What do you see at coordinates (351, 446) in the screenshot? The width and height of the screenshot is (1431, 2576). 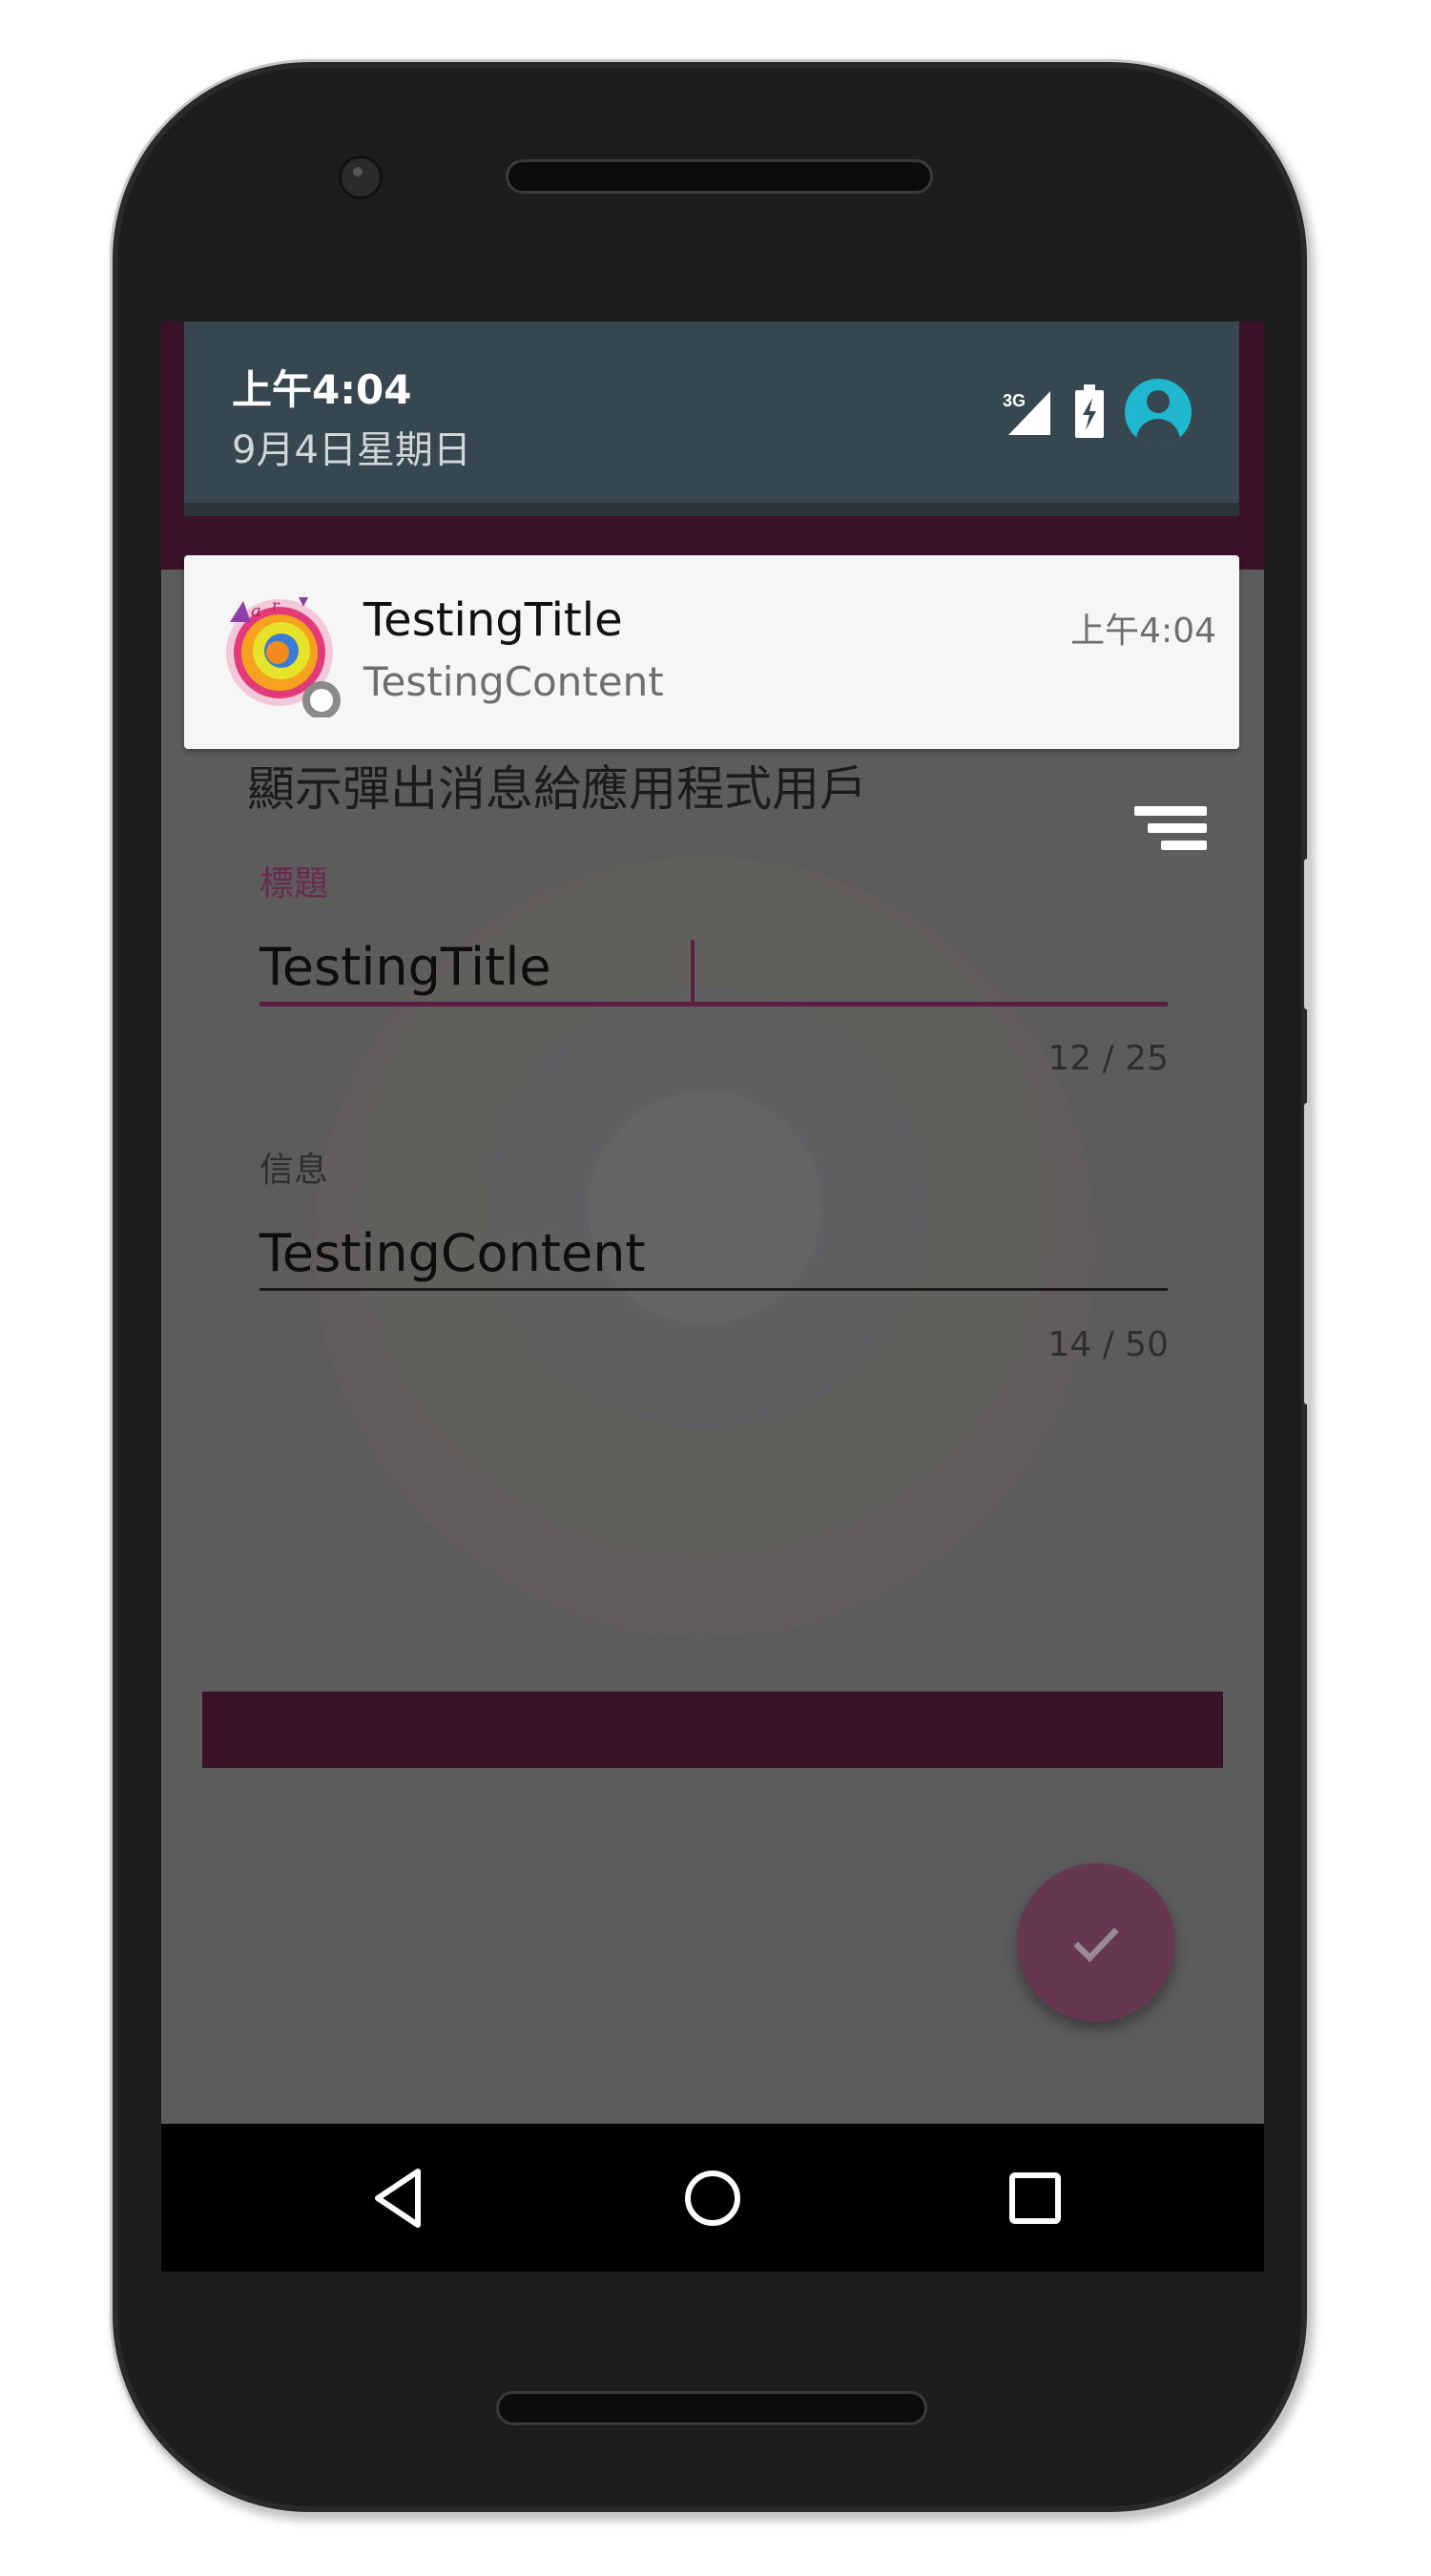 I see `shade-date: 9月4日星期日` at bounding box center [351, 446].